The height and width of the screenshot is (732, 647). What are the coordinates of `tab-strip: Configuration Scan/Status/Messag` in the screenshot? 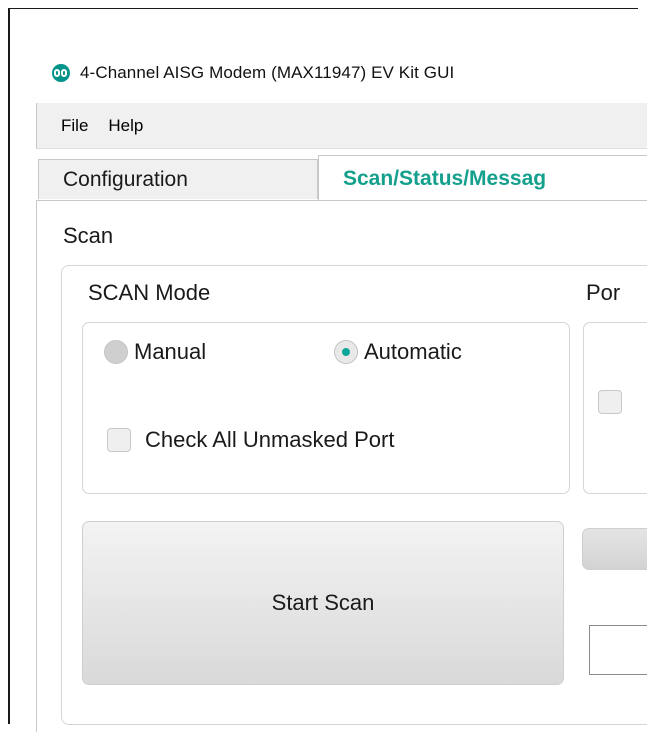 It's located at (341, 178).